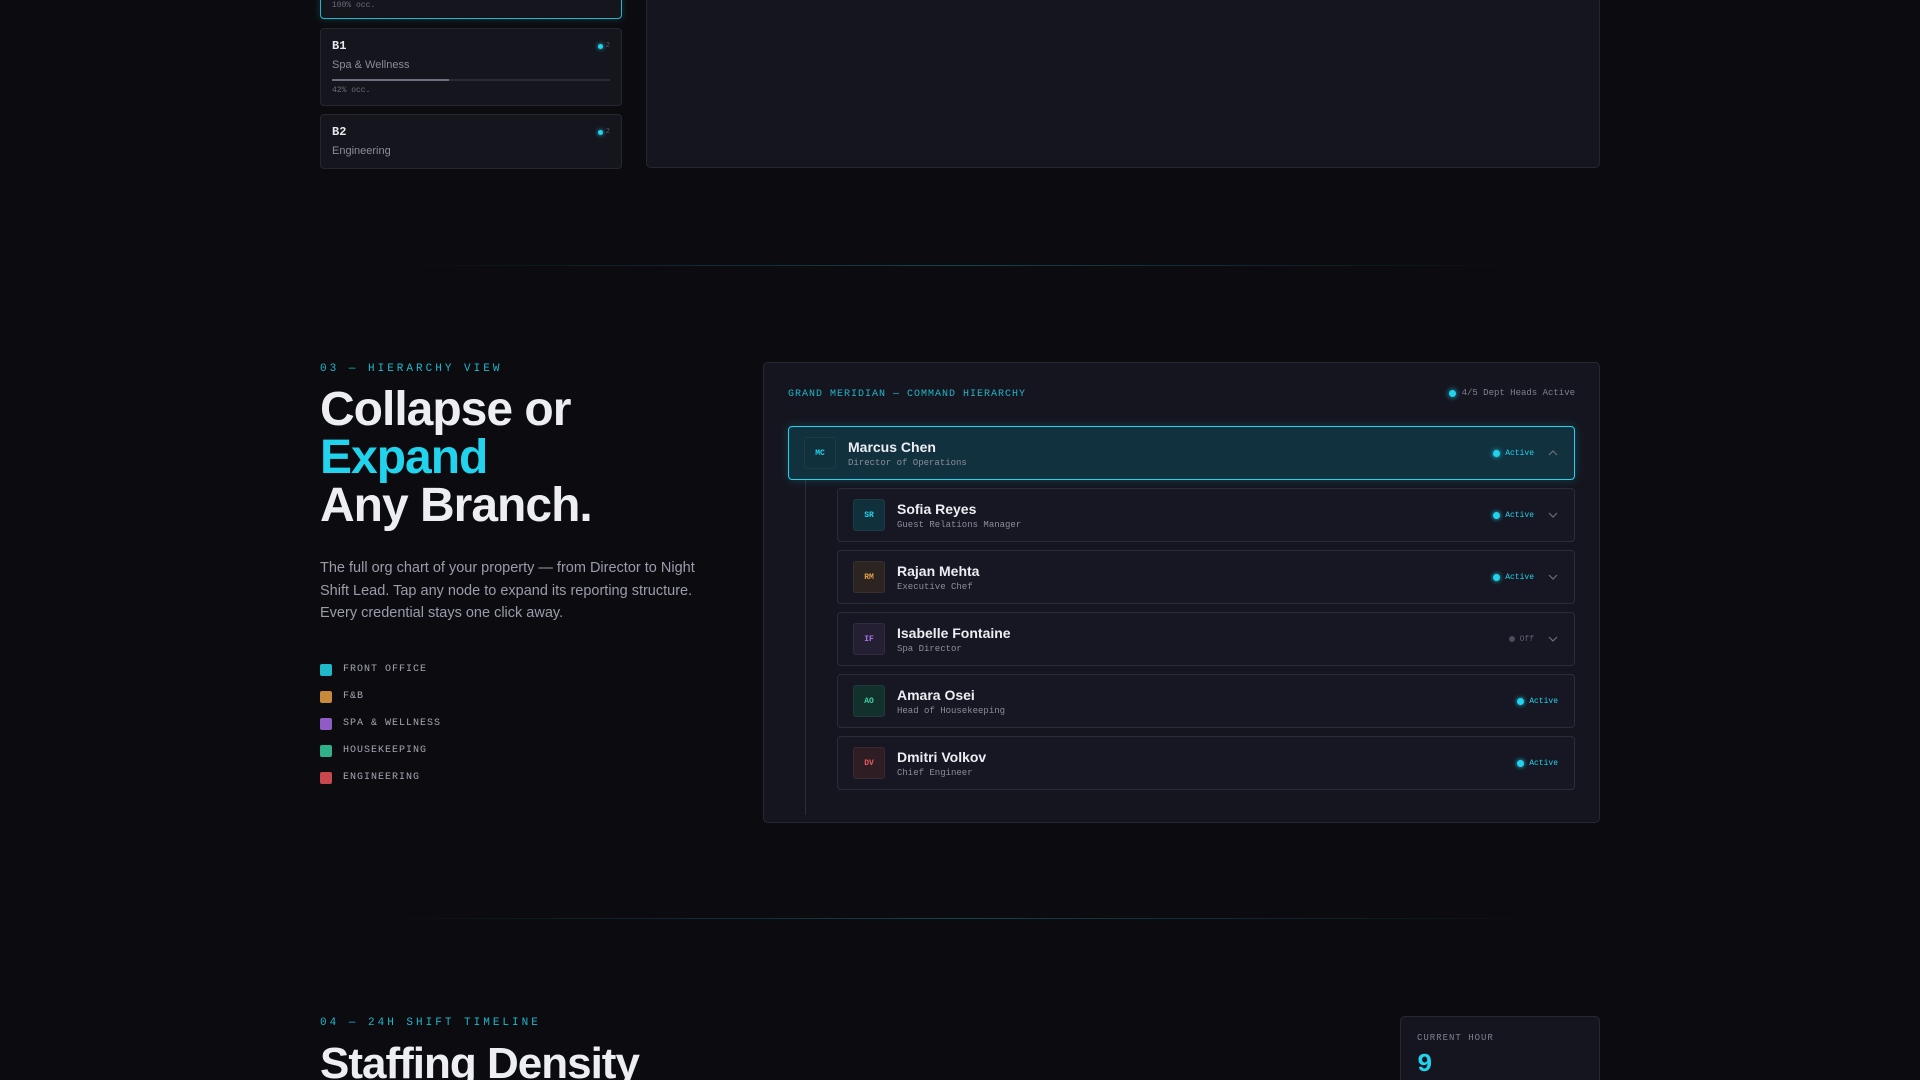  Describe the element at coordinates (935, 586) in the screenshot. I see `node-role: Executive Chef` at that location.